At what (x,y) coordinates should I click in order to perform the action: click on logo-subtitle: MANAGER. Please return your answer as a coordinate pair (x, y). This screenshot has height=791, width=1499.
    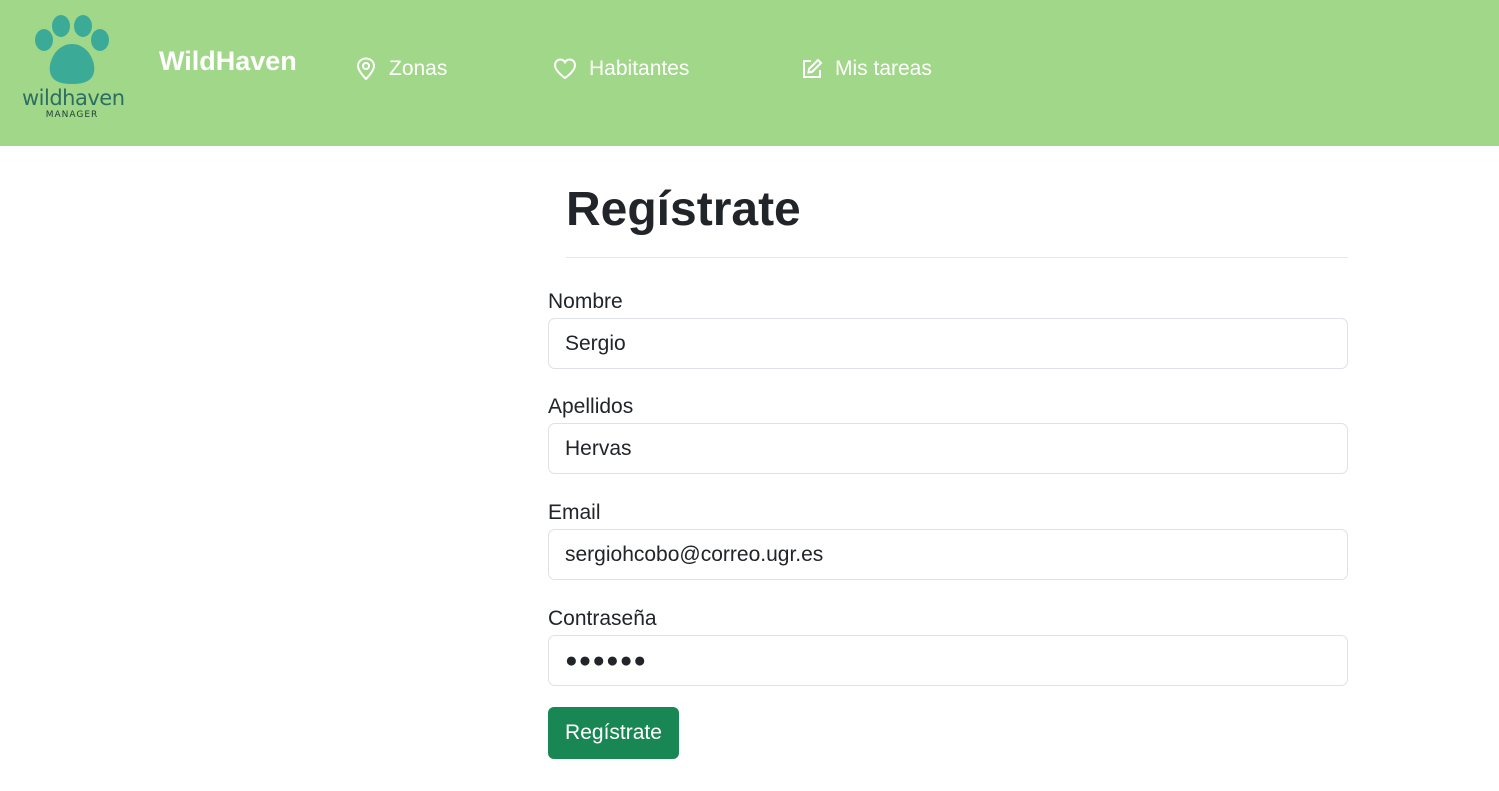
    Looking at the image, I should click on (72, 115).